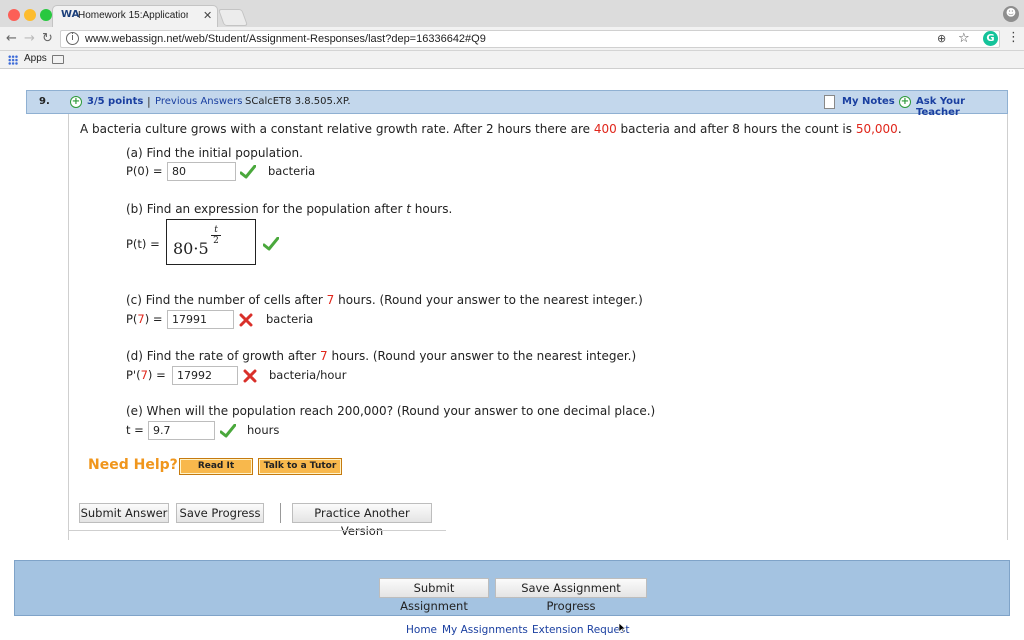  Describe the element at coordinates (143, 244) in the screenshot. I see `part-b-label: P(t) =` at that location.